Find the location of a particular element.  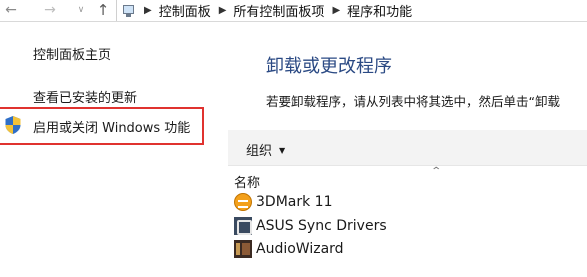

caret-down-icon: ▼ is located at coordinates (282, 150).